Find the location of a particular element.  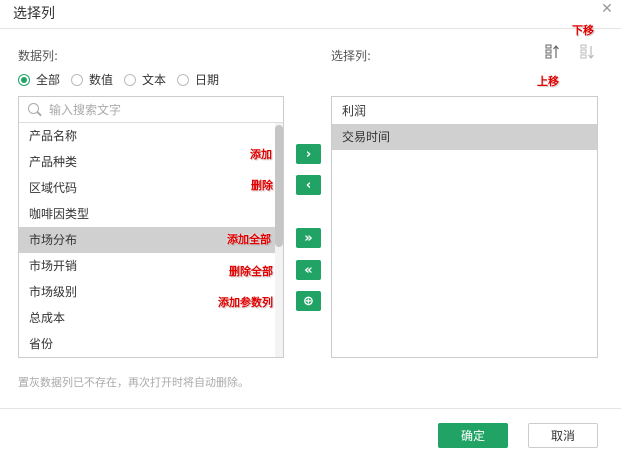

radio-all: 全部 is located at coordinates (39, 79).